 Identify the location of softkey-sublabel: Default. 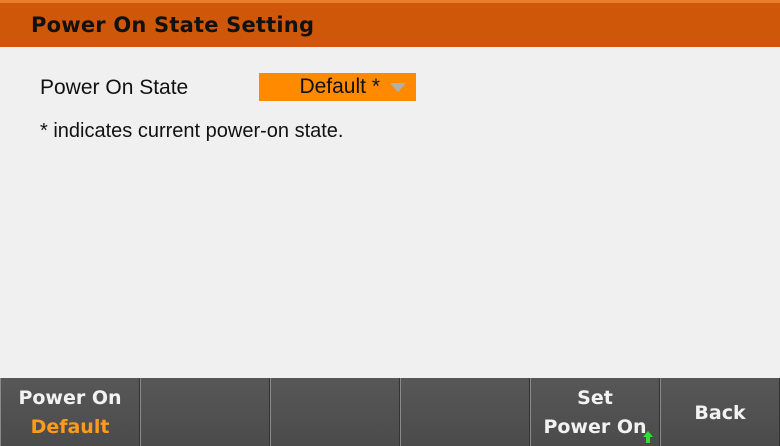
(70, 427).